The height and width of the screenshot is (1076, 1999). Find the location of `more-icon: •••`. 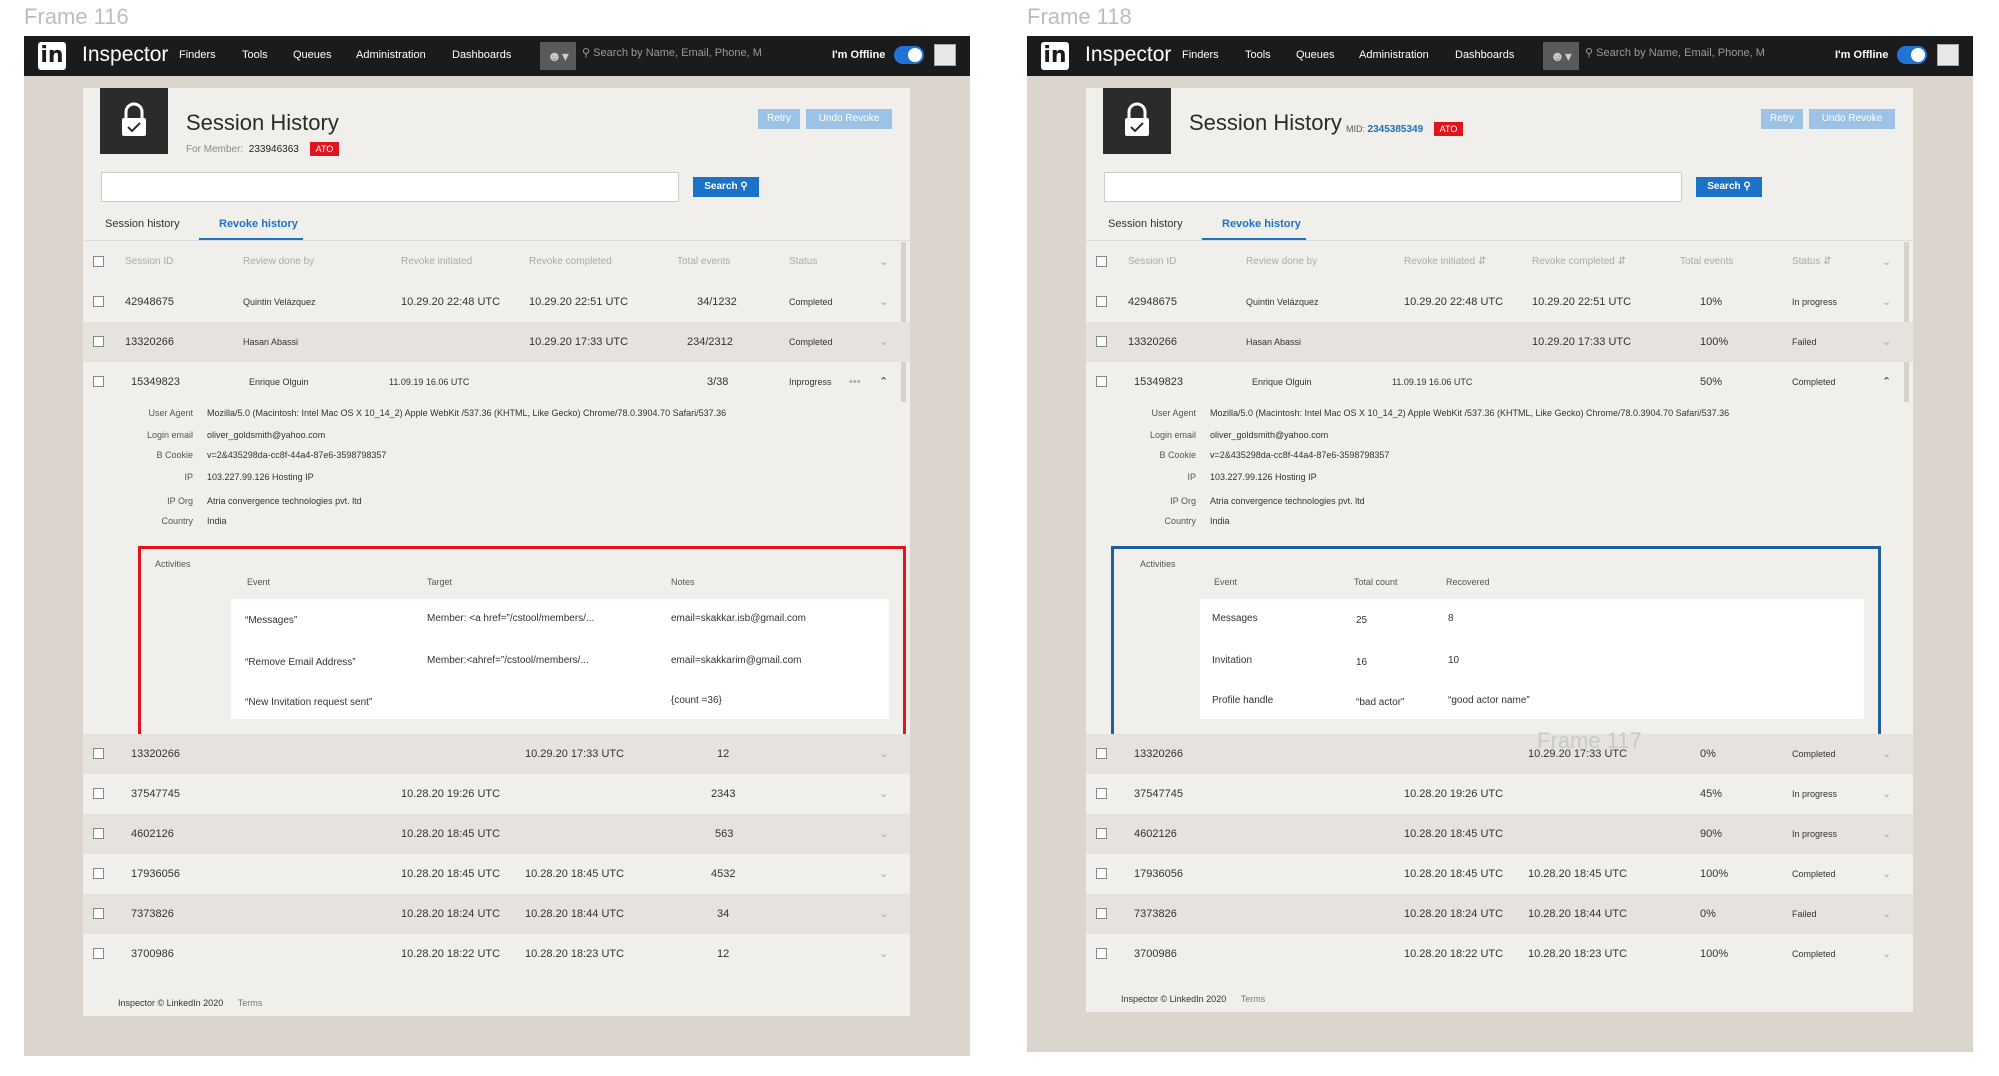

more-icon: ••• is located at coordinates (855, 382).